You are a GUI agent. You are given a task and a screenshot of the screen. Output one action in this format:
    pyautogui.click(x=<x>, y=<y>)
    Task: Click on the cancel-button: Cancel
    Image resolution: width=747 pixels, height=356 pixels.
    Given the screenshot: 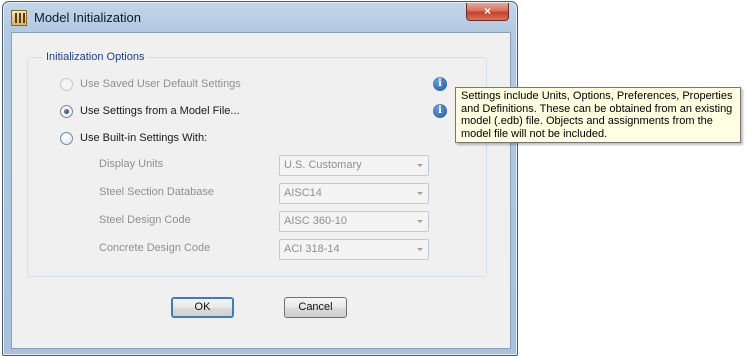 What is the action you would take?
    pyautogui.click(x=315, y=307)
    